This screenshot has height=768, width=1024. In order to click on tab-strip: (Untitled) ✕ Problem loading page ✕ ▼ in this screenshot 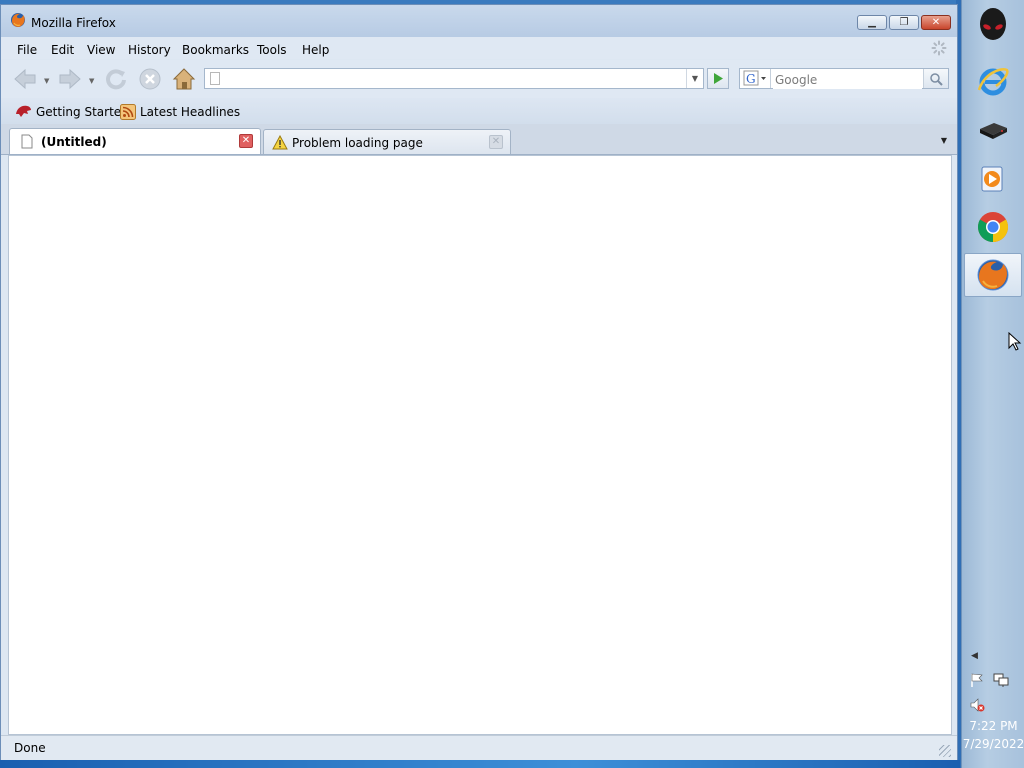, I will do `click(479, 139)`.